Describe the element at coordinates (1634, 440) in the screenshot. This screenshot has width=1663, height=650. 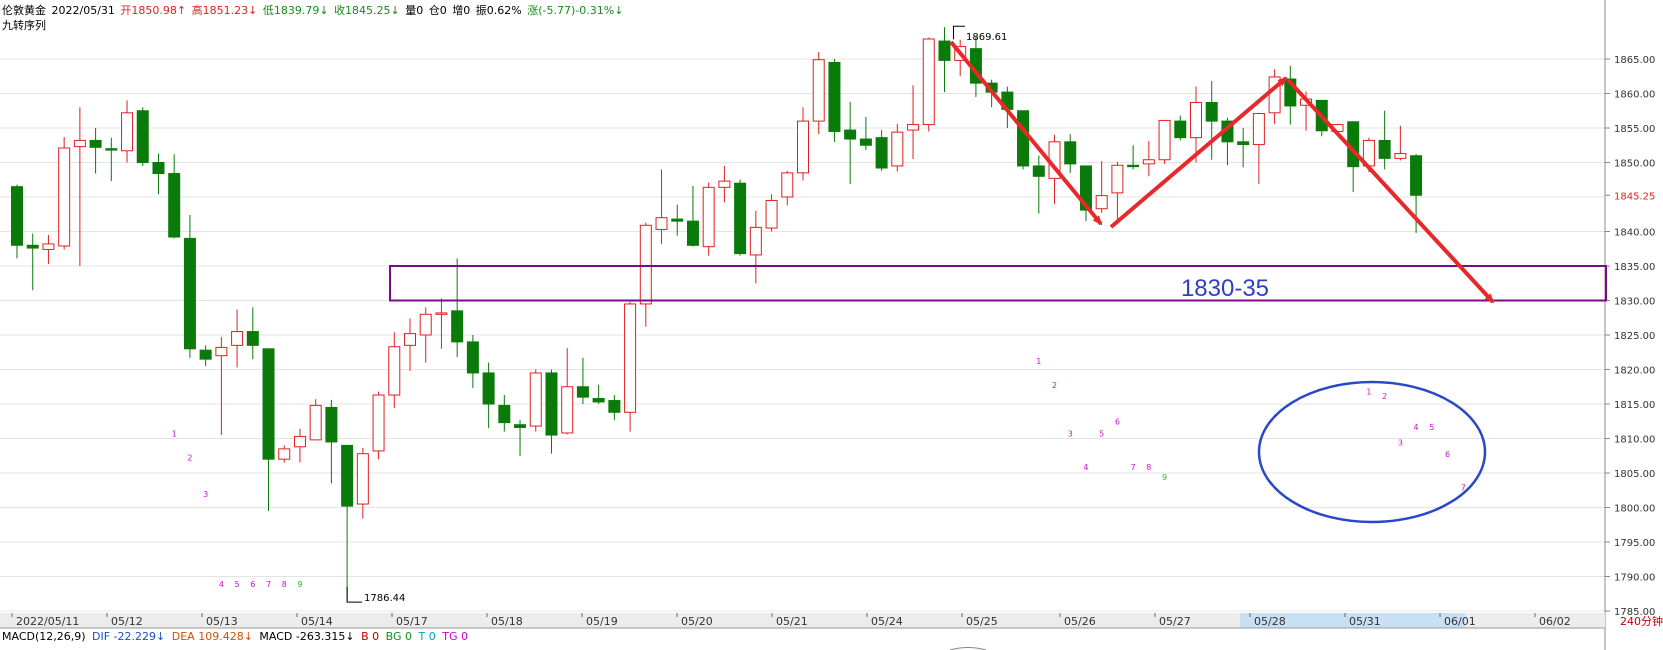
I see `price-tick-label: 1810.00` at that location.